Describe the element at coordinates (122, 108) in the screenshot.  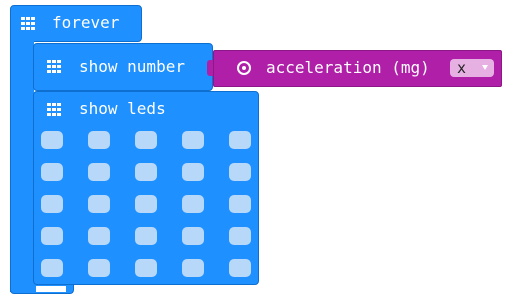
I see `show-leds-label: show leds` at that location.